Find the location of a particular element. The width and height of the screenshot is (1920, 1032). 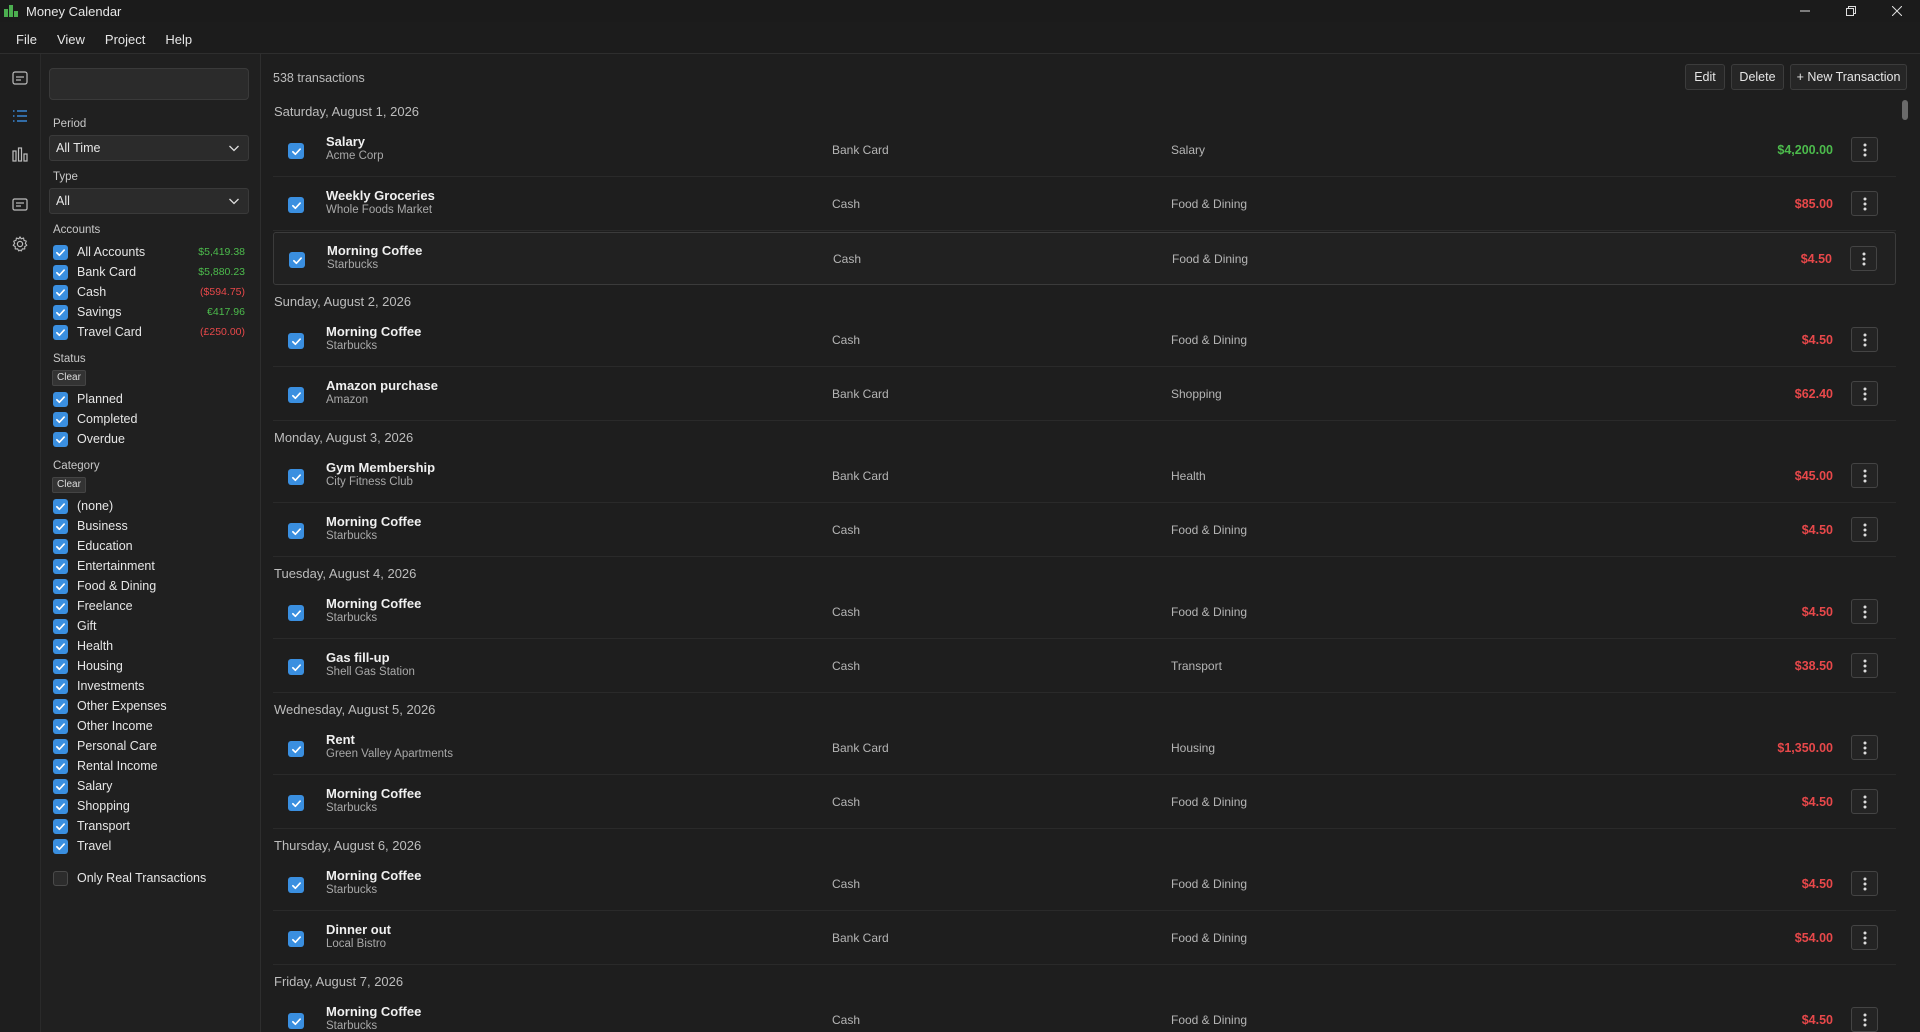

filter-health: Health is located at coordinates (153, 646).